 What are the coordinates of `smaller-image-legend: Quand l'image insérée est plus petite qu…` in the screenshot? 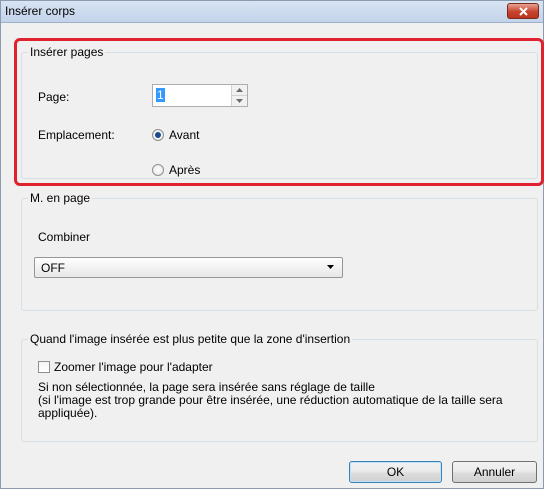 It's located at (190, 339).